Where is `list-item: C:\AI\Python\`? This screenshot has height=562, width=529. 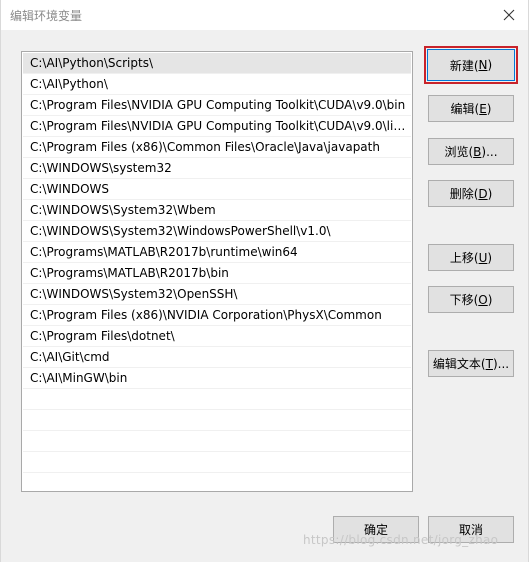
list-item: C:\AI\Python\ is located at coordinates (217, 84).